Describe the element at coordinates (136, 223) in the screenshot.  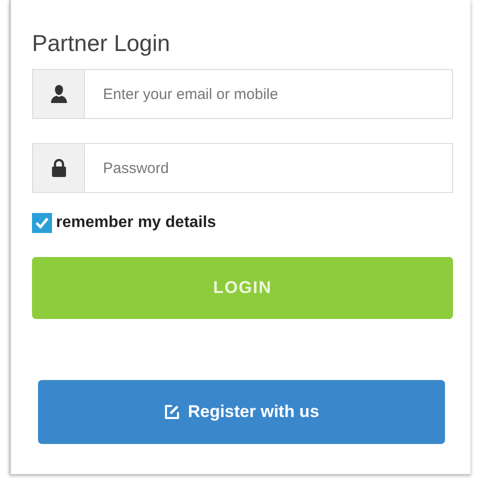
I see `remember-label: remember my details` at that location.